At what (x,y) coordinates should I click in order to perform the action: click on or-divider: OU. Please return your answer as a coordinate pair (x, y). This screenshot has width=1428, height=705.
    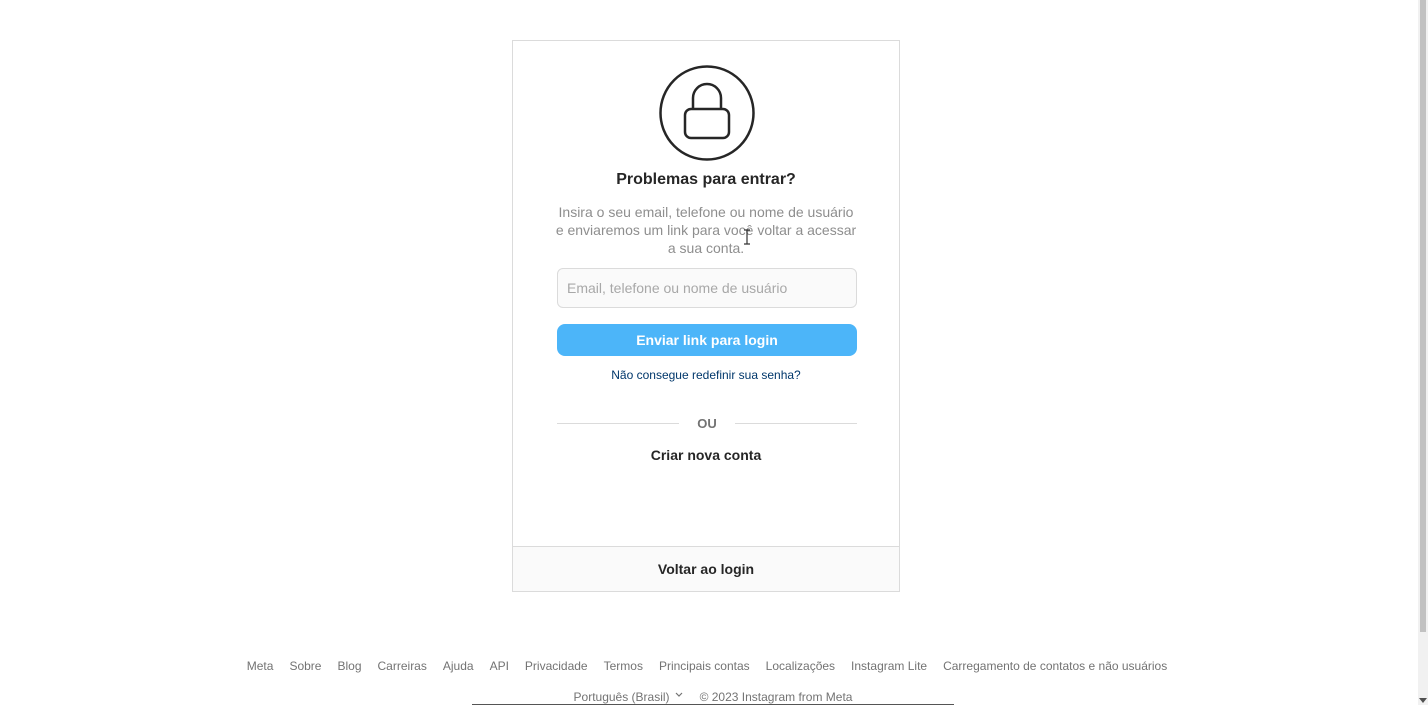
    Looking at the image, I should click on (707, 423).